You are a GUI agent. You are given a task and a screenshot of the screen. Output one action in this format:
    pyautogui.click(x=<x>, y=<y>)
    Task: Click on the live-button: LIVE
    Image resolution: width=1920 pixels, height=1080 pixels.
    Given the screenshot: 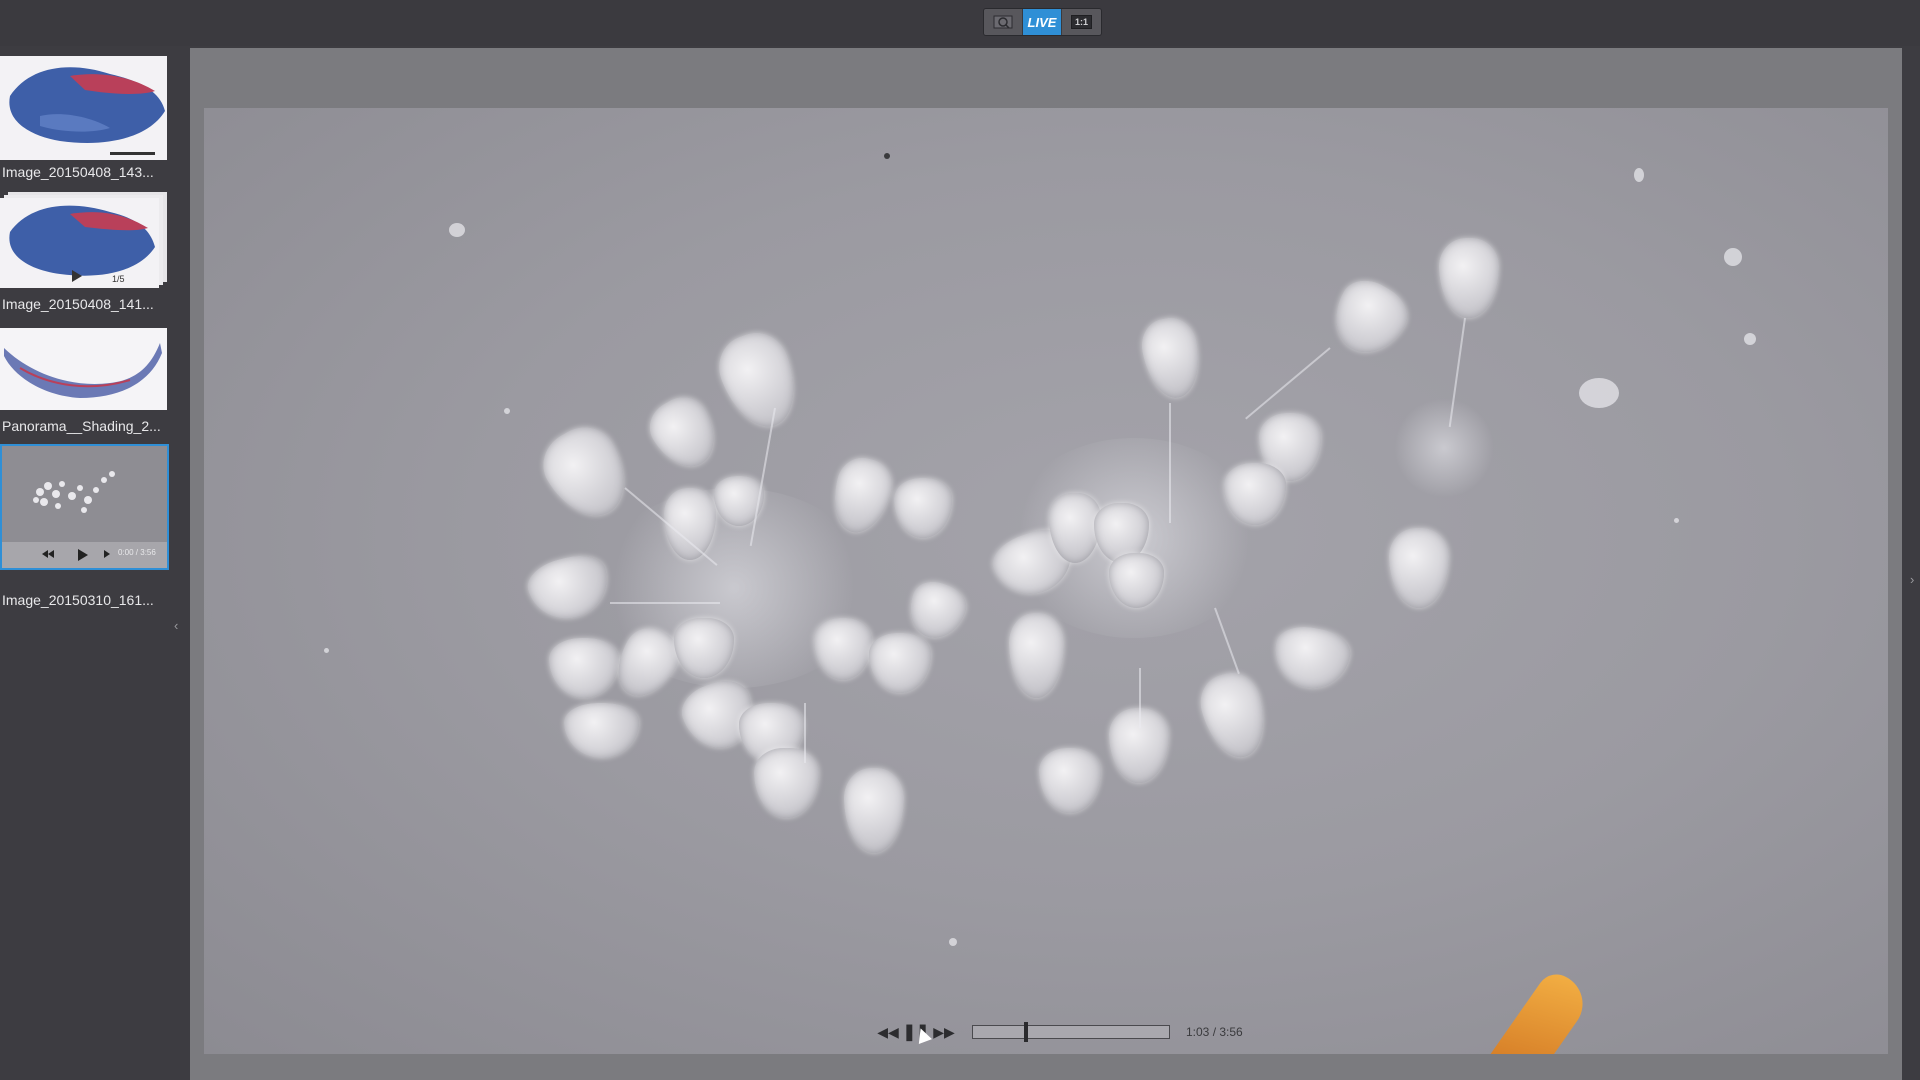 What is the action you would take?
    pyautogui.click(x=1042, y=22)
    